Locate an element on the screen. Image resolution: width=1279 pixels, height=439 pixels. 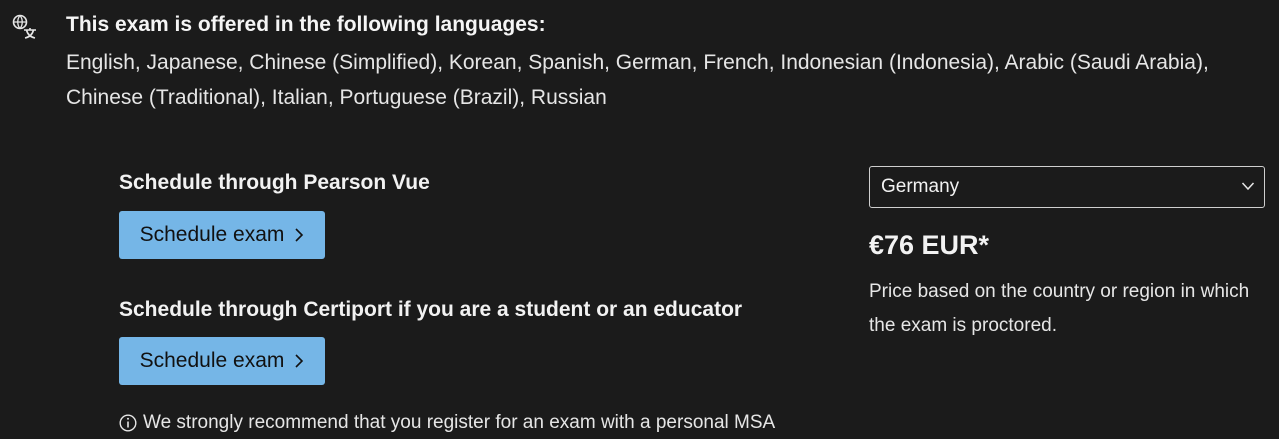
exam-price: €76 EUR* is located at coordinates (929, 245).